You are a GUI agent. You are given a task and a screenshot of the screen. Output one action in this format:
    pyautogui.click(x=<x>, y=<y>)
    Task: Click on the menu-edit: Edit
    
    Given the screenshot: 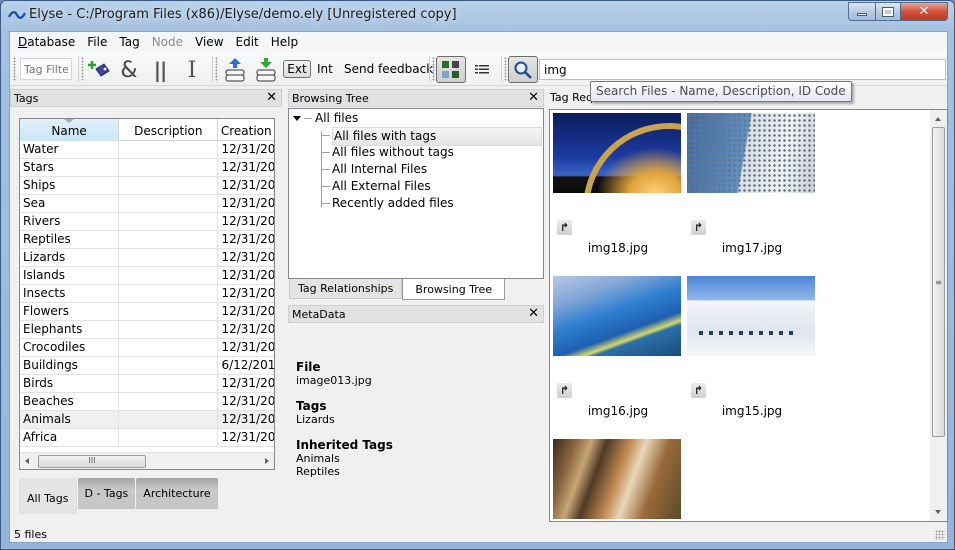 What is the action you would take?
    pyautogui.click(x=247, y=42)
    